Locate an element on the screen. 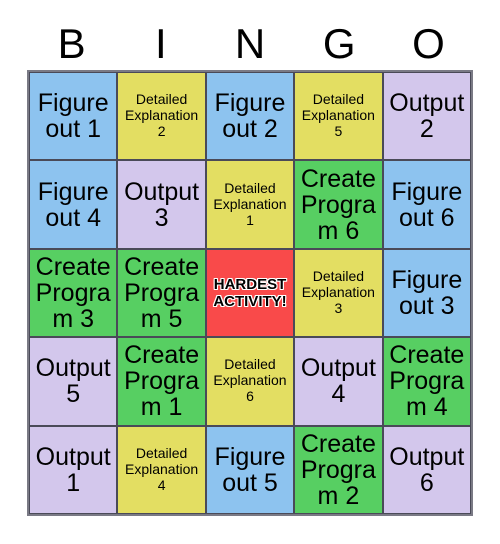 This screenshot has width=500, height=544. bingo-cell-label: HARDEST ACTIVITY! is located at coordinates (250, 292).